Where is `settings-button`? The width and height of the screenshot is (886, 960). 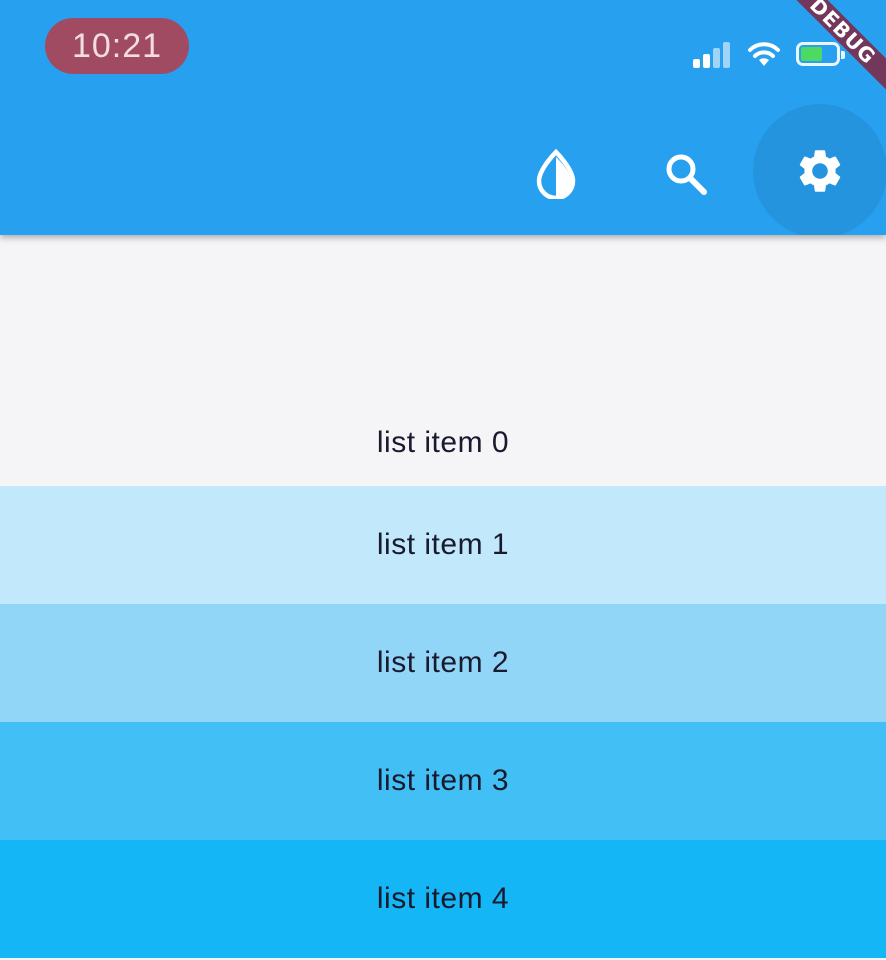 settings-button is located at coordinates (819, 169).